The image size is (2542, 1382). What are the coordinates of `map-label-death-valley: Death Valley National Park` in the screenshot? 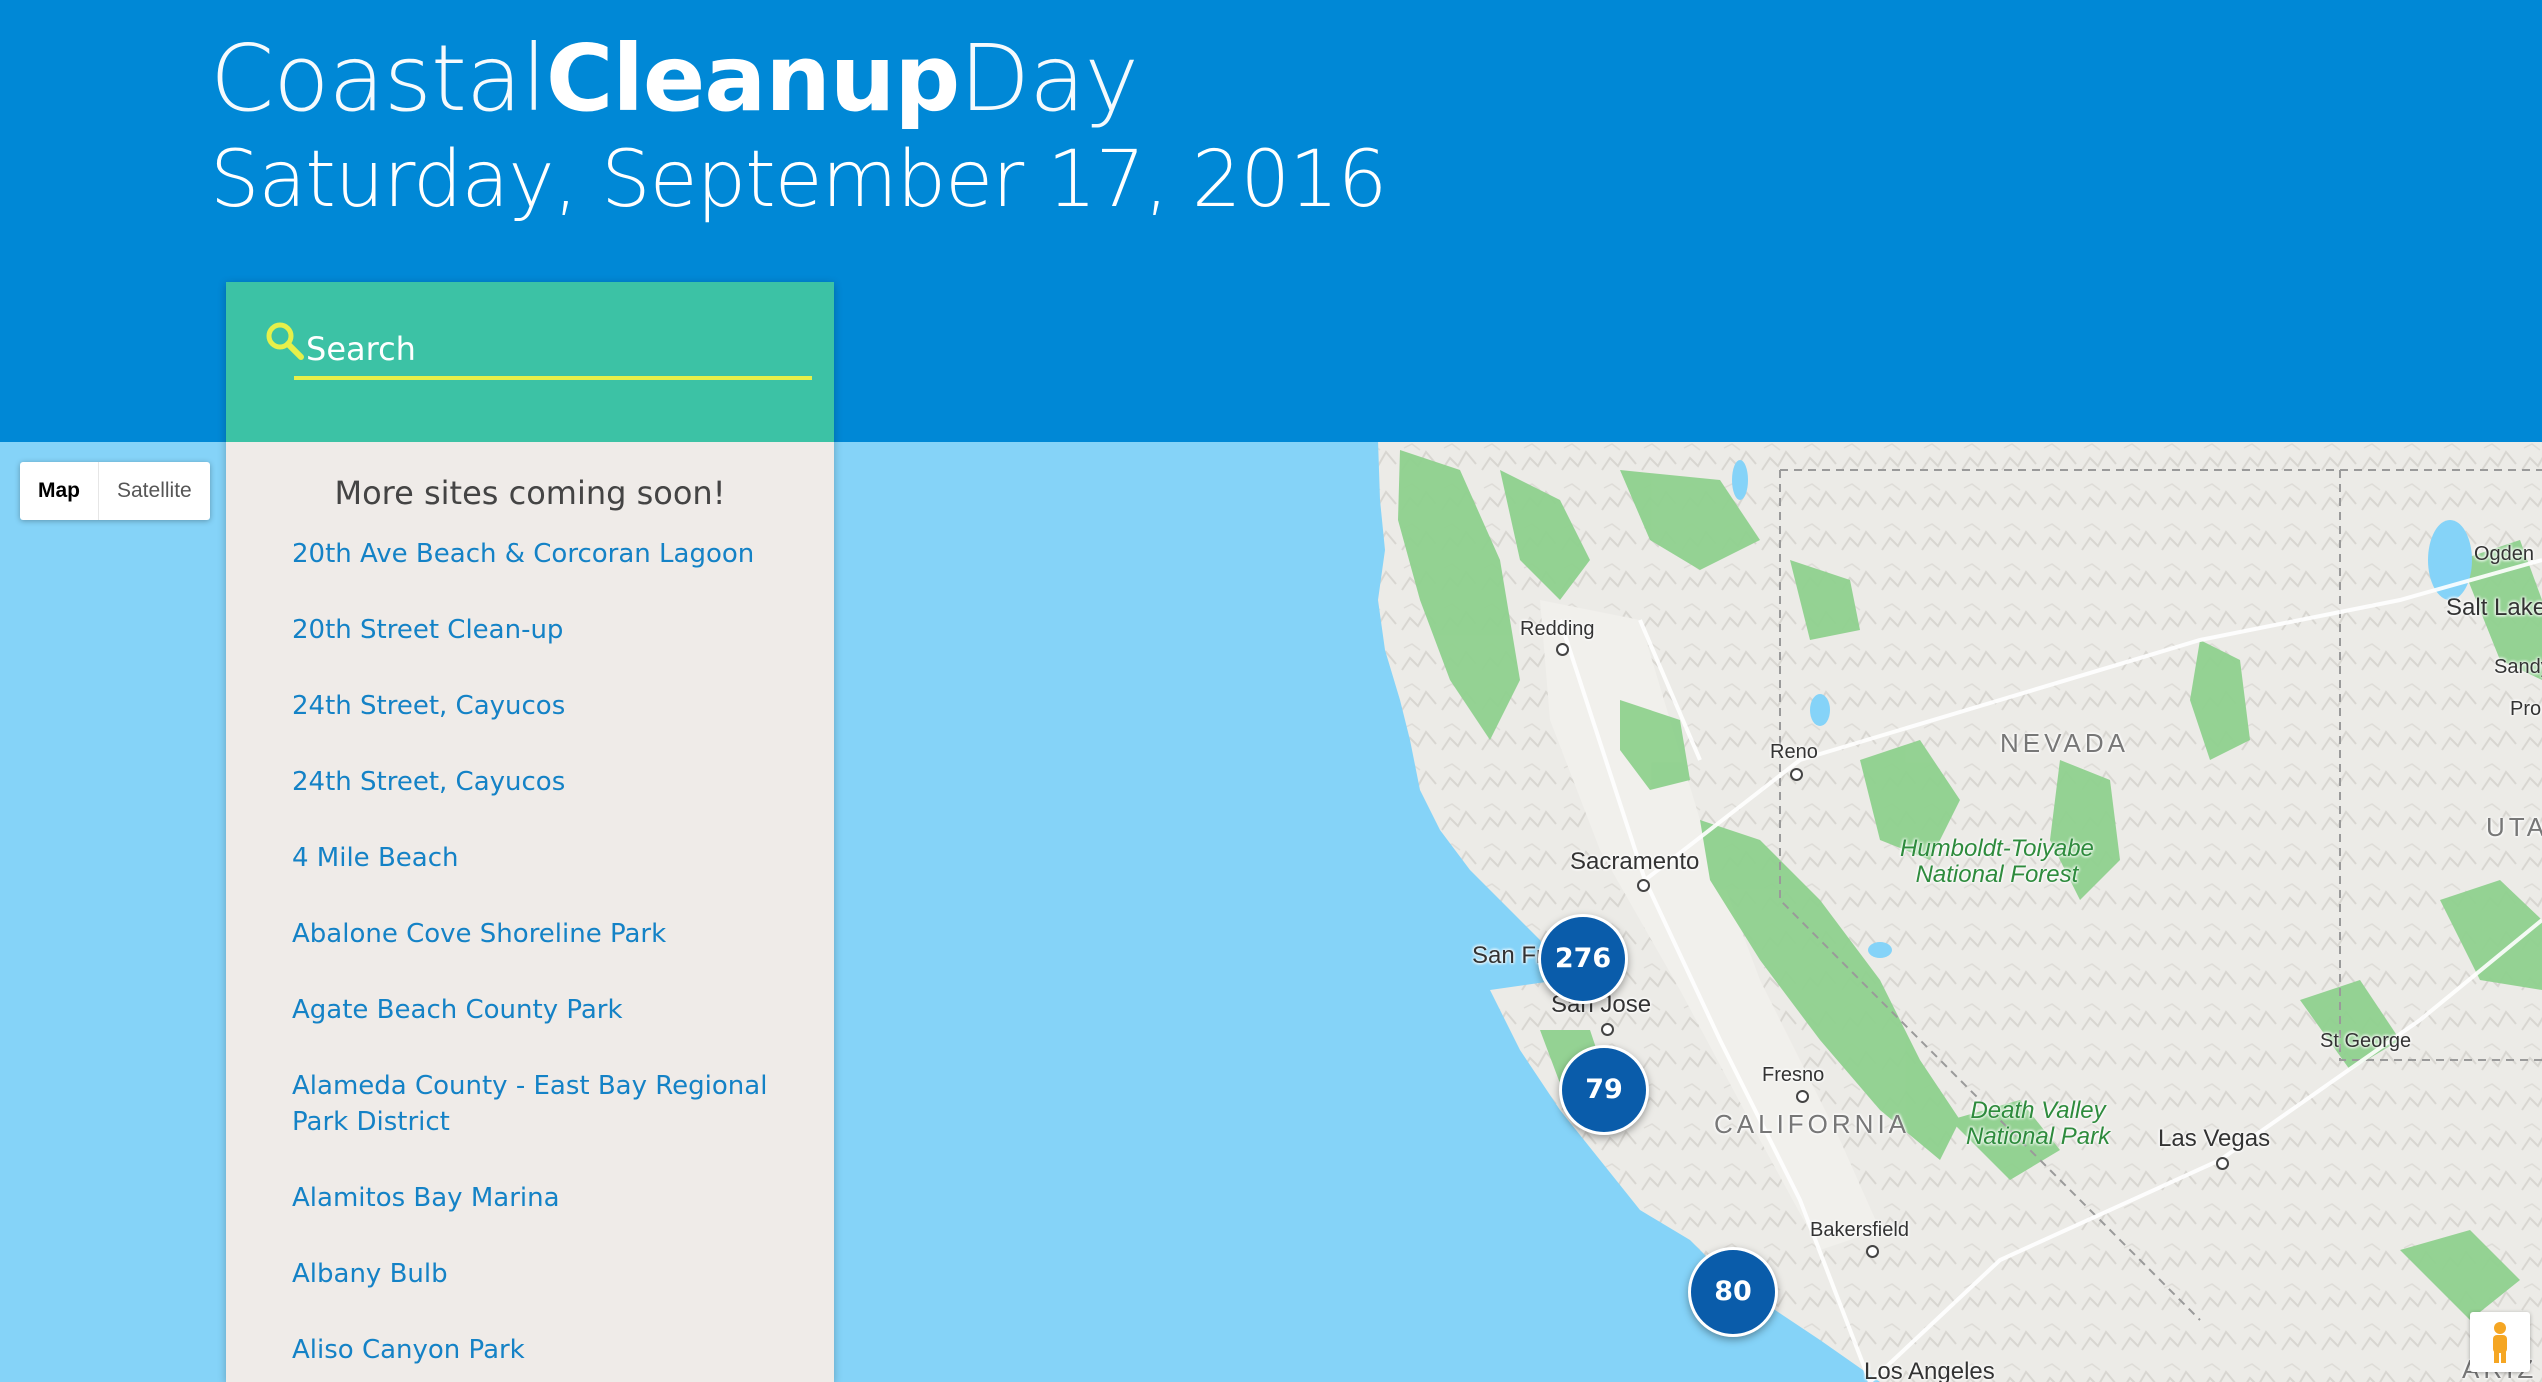 It's located at (2038, 1124).